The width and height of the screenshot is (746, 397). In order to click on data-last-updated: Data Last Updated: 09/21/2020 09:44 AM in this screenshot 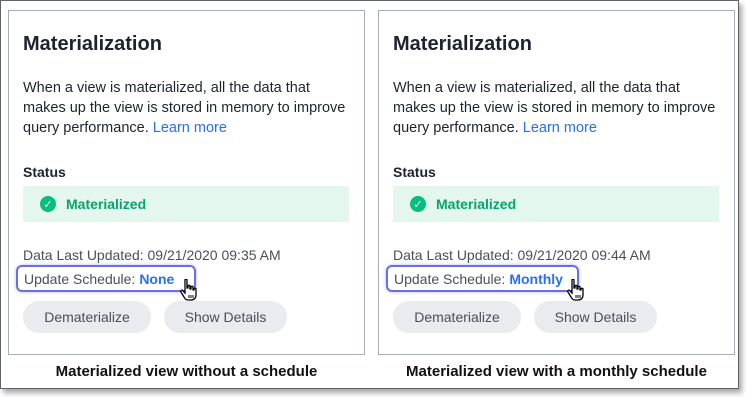, I will do `click(522, 255)`.